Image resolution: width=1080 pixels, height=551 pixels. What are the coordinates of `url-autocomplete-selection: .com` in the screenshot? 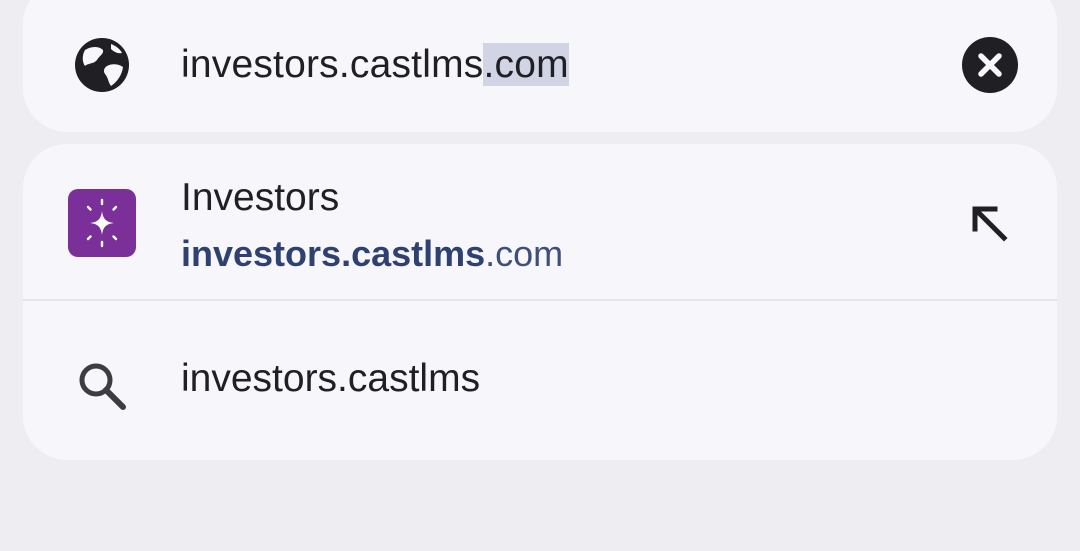 It's located at (526, 64).